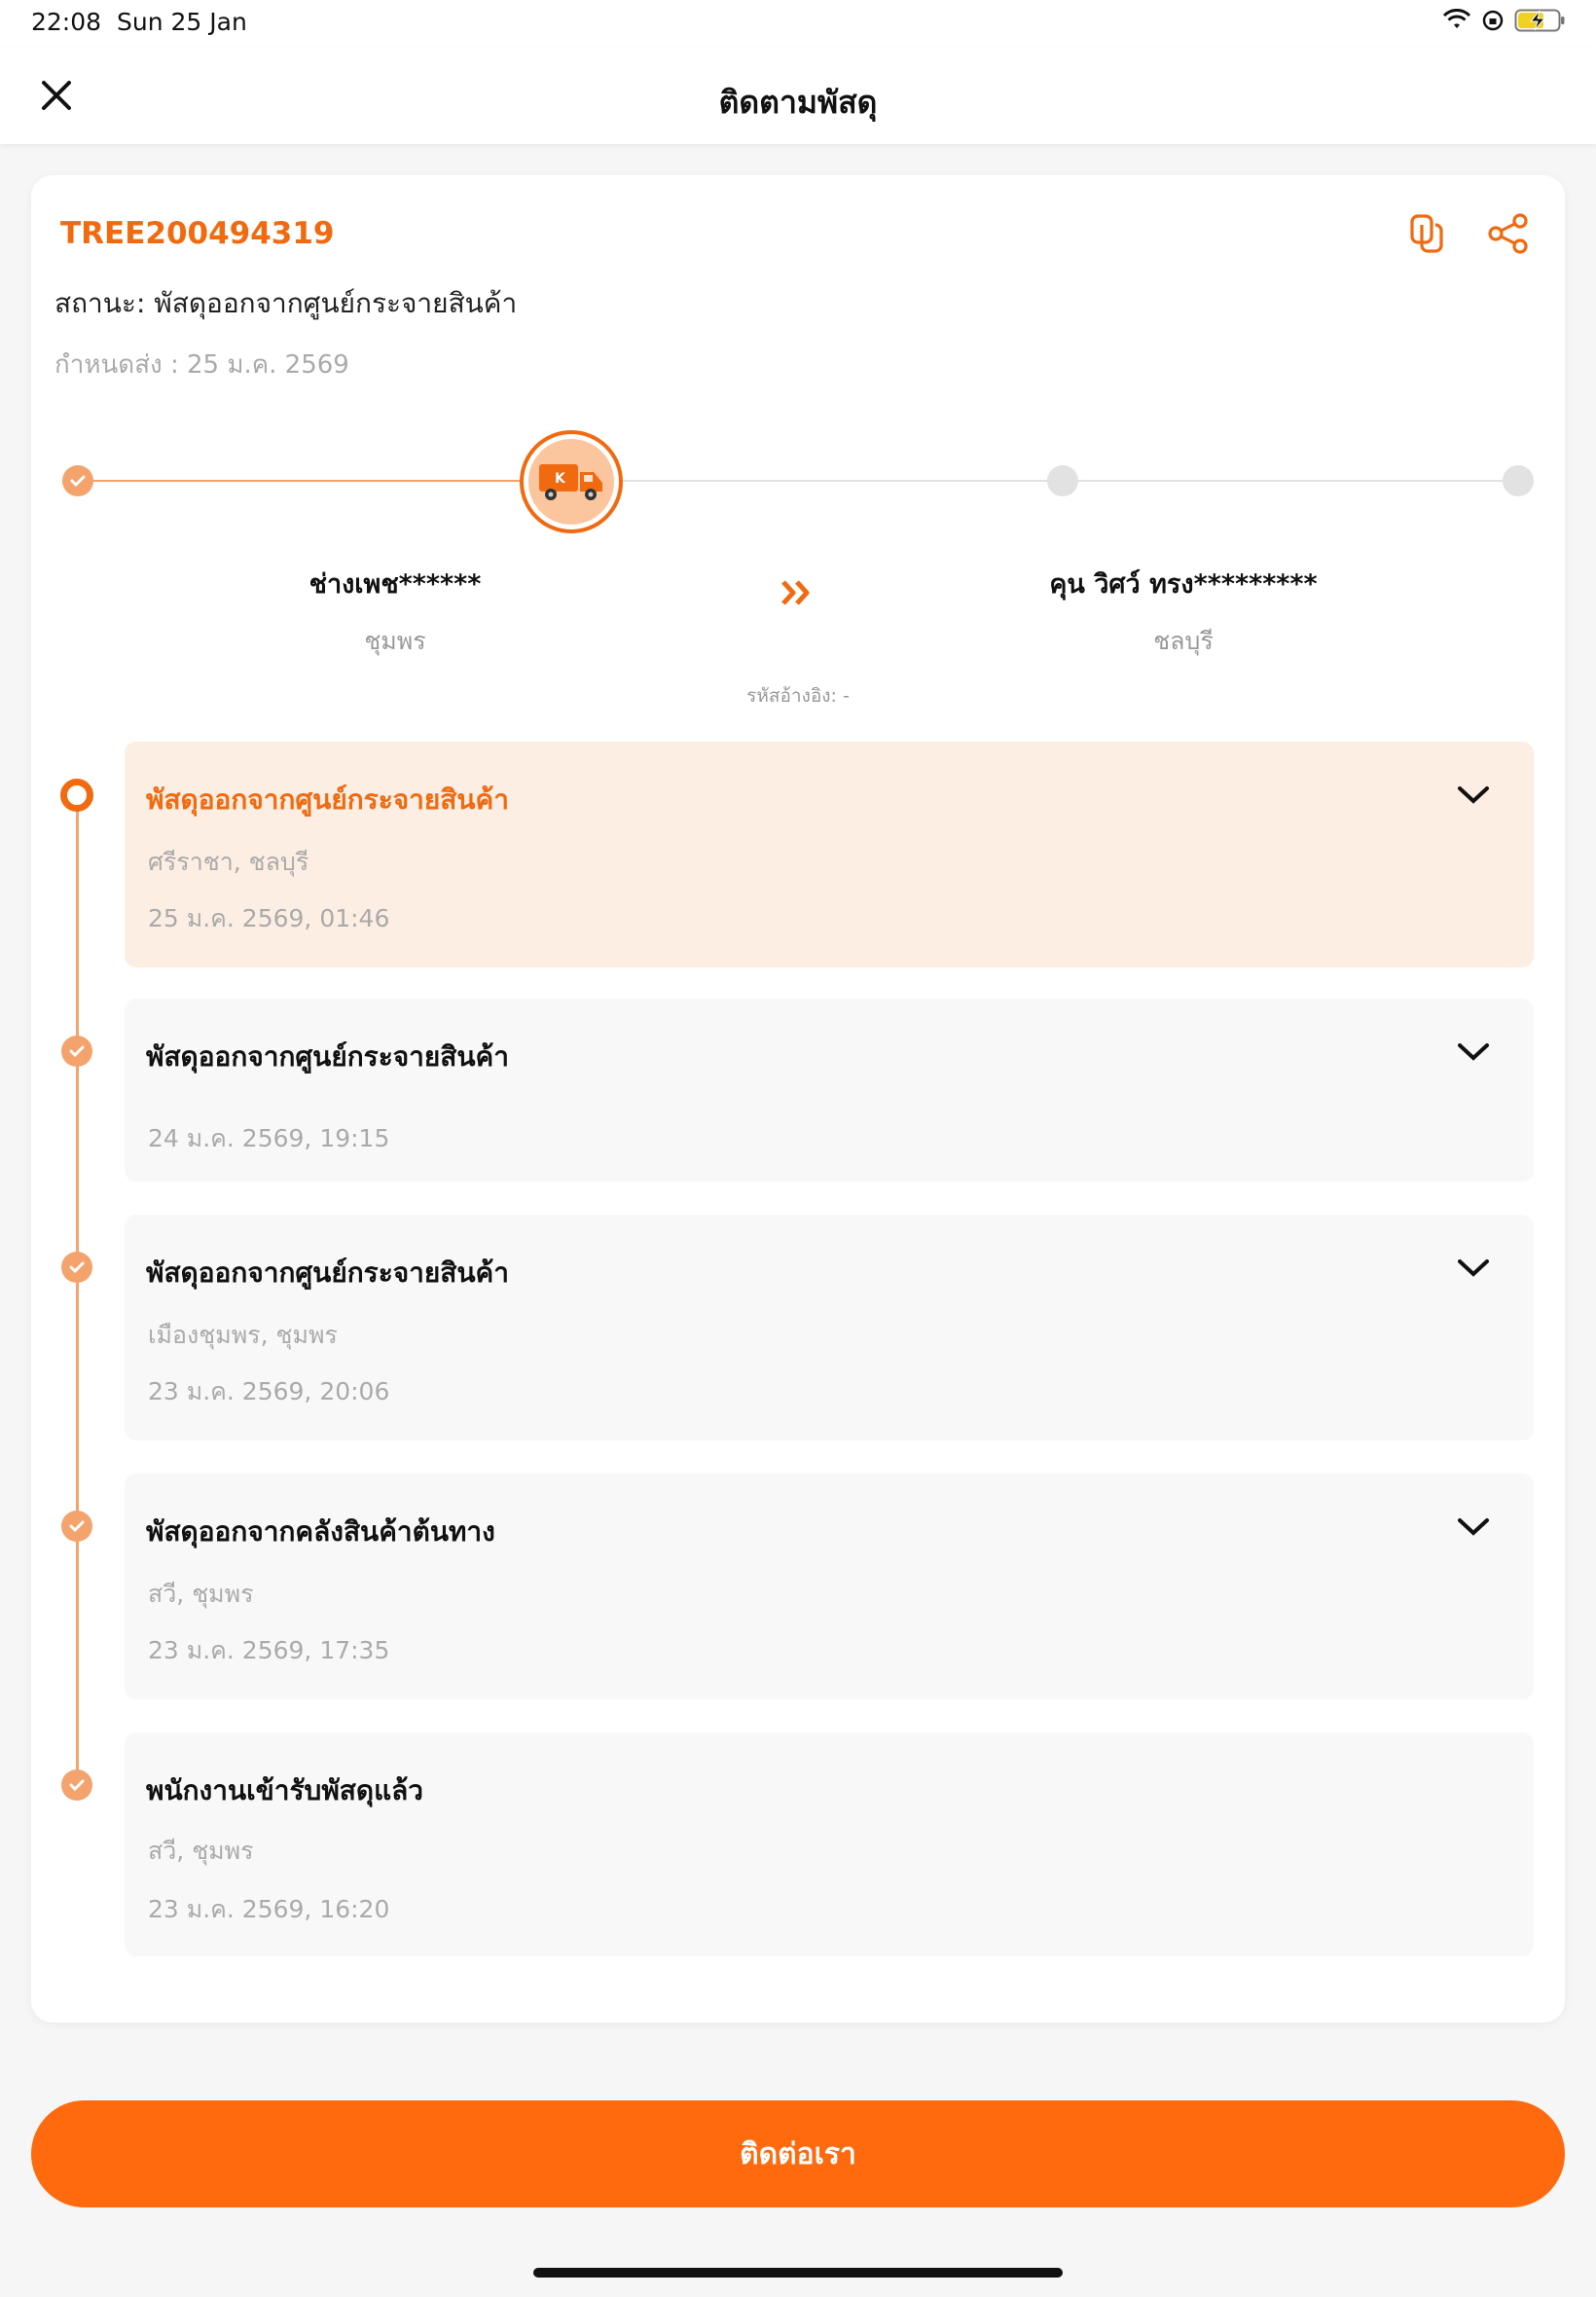  I want to click on step-picked-up-dot, so click(77, 480).